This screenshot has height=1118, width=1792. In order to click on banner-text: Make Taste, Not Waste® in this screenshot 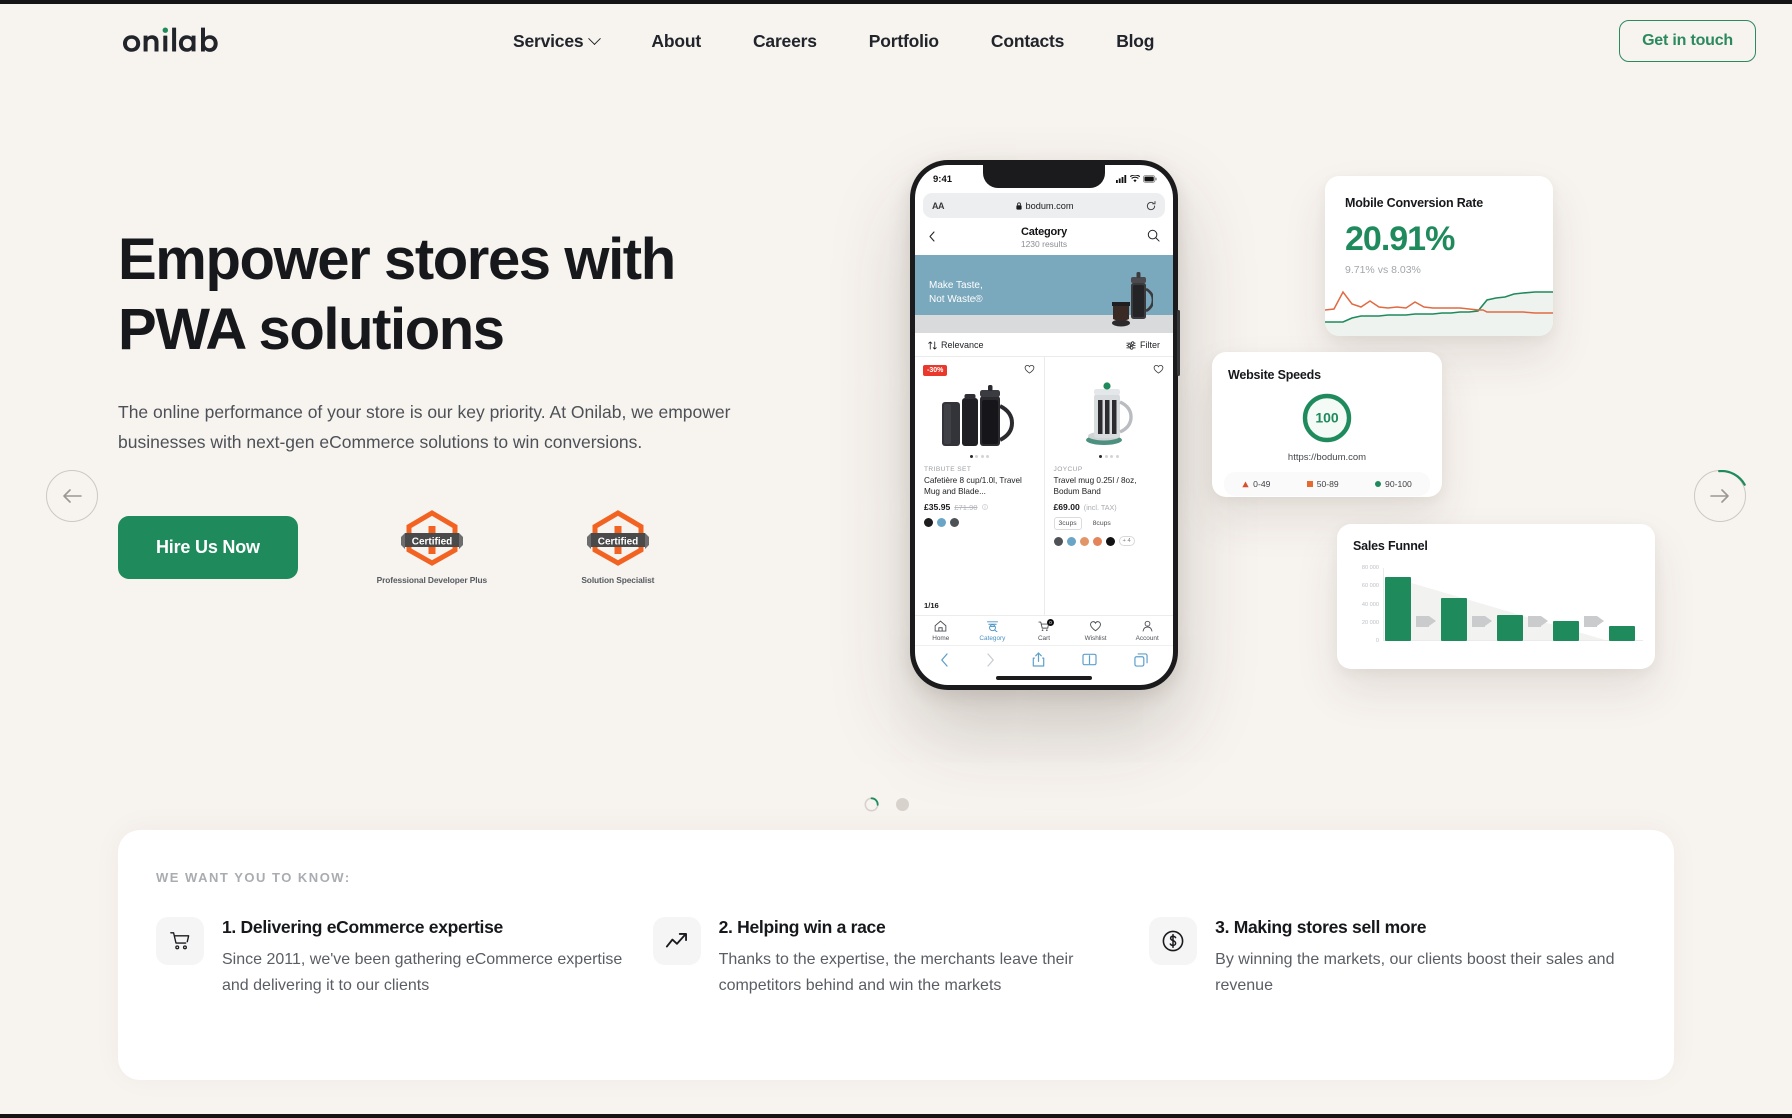, I will do `click(956, 293)`.